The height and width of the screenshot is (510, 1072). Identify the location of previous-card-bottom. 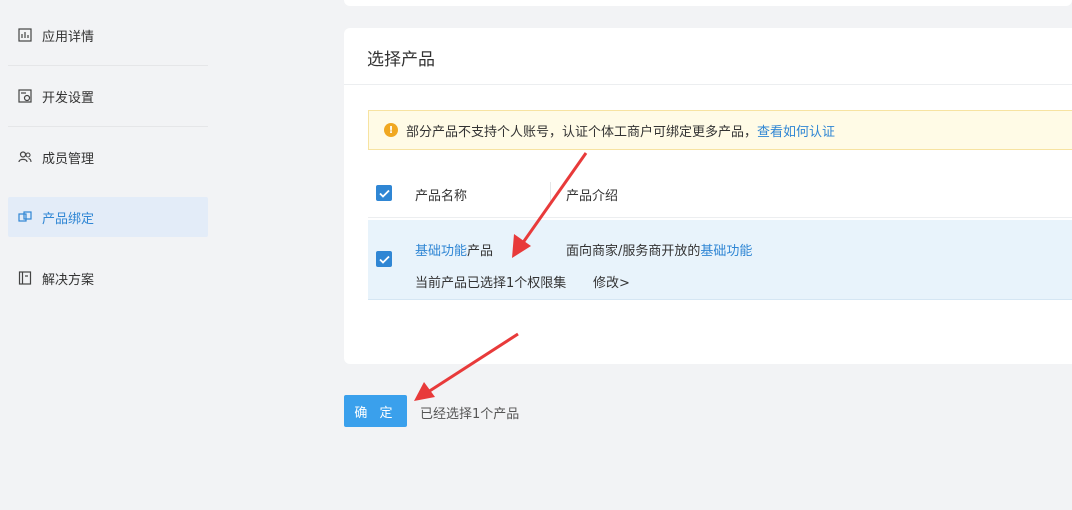
(708, 3).